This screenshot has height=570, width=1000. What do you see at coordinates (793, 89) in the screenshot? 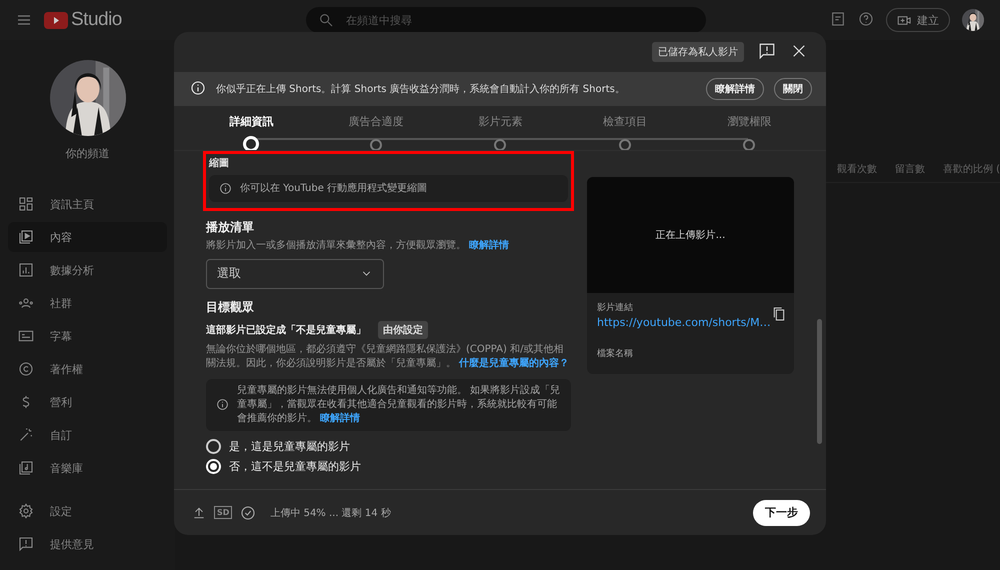
I see `banner-button: 關閉` at bounding box center [793, 89].